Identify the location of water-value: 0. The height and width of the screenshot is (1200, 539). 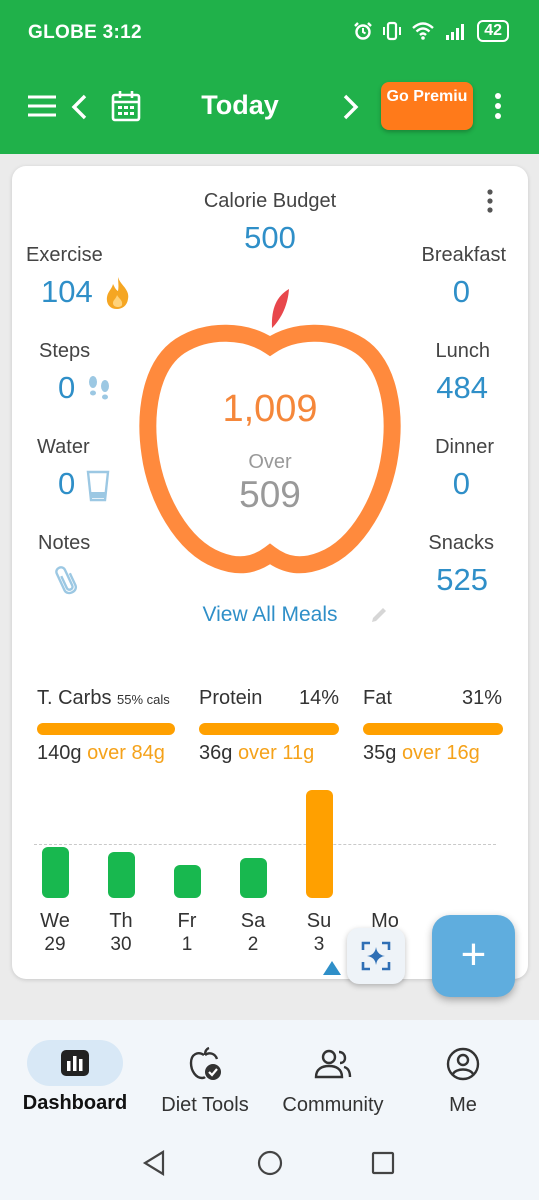
(66, 484).